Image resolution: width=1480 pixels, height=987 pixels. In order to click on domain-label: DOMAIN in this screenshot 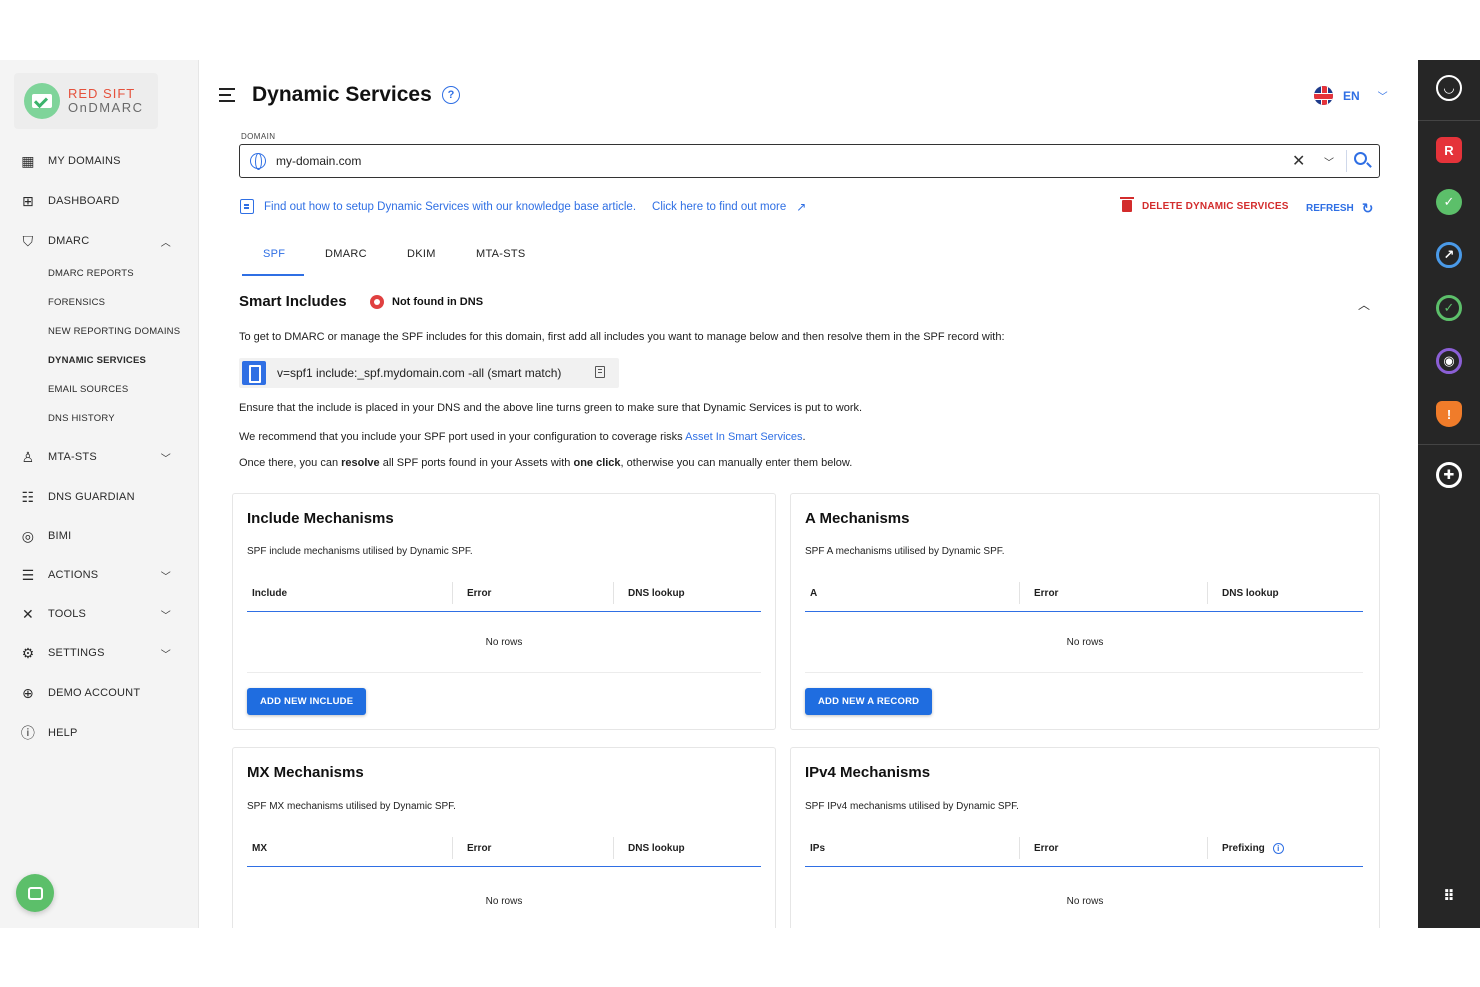, I will do `click(258, 136)`.